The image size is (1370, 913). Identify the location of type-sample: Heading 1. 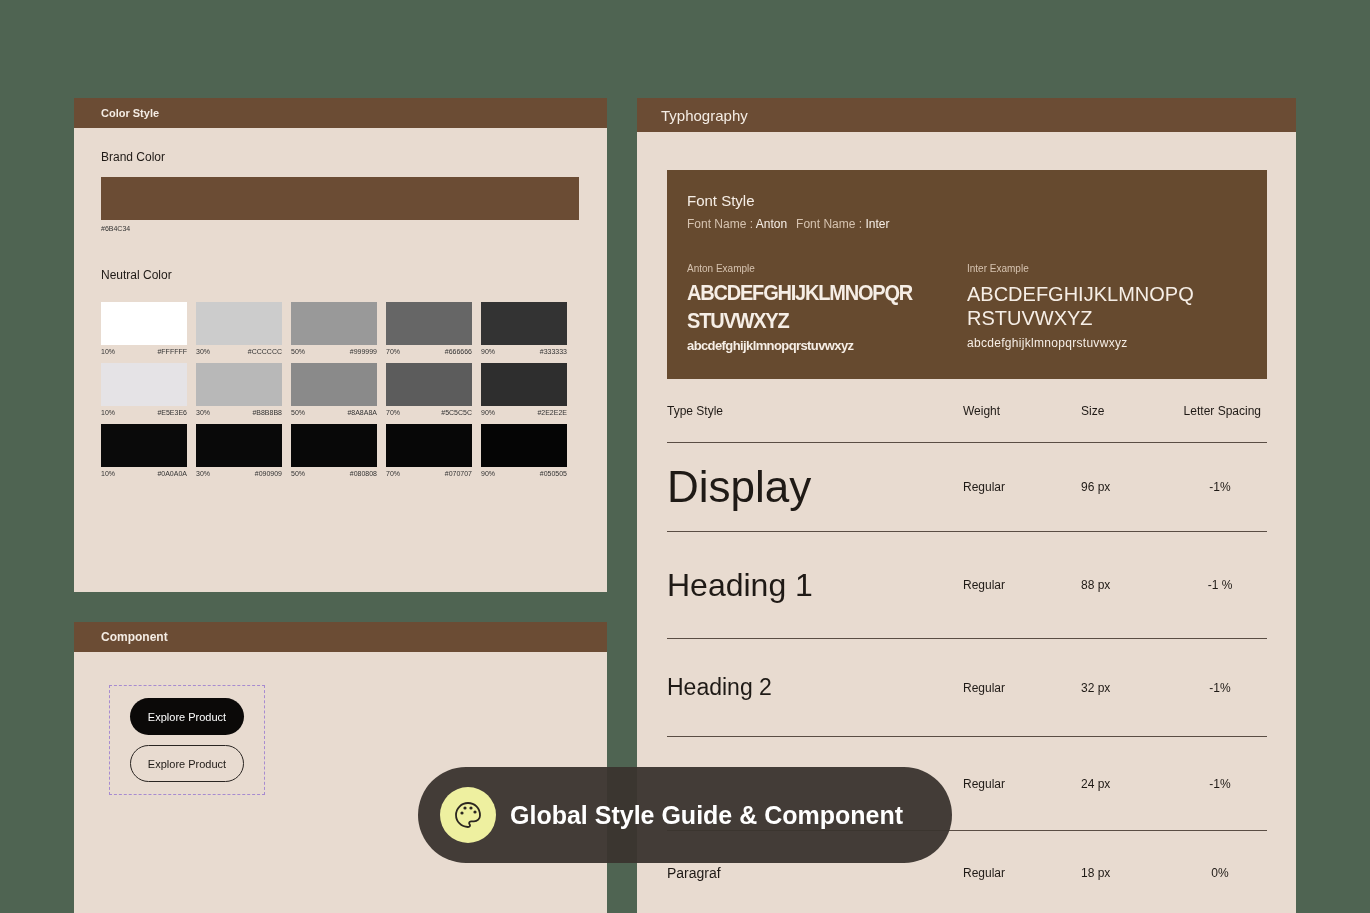
(740, 585).